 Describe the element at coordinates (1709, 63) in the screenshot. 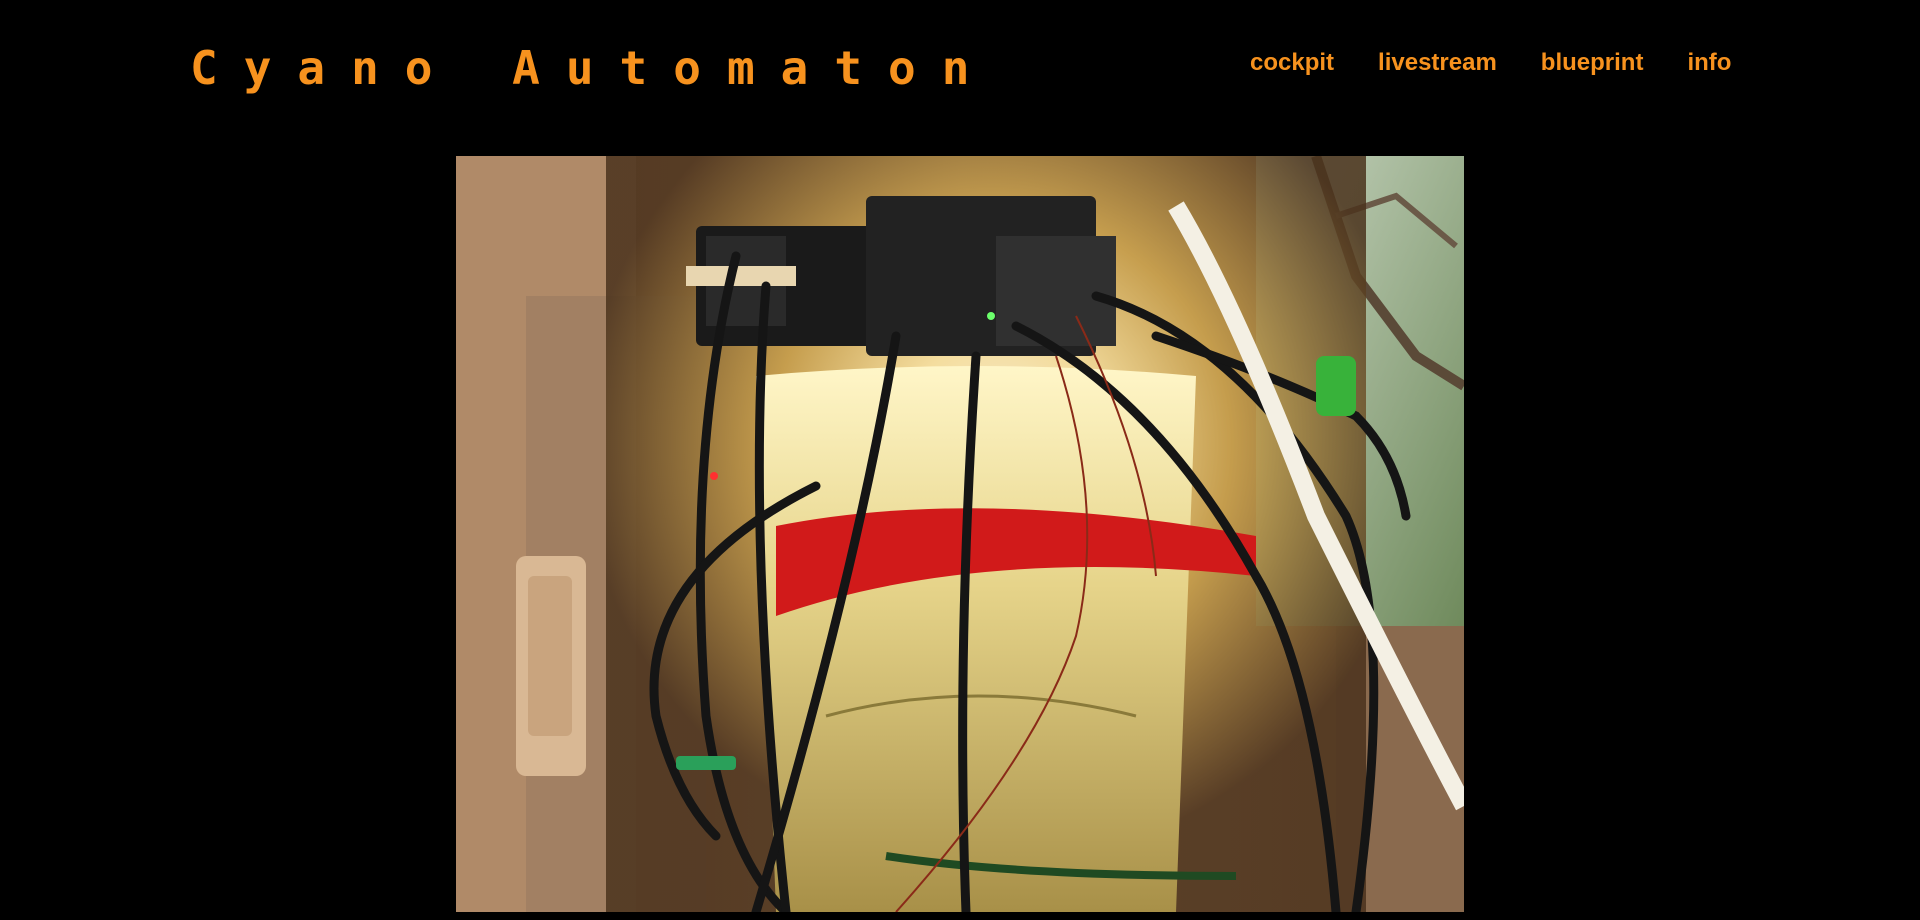

I see `nav-info: info` at that location.